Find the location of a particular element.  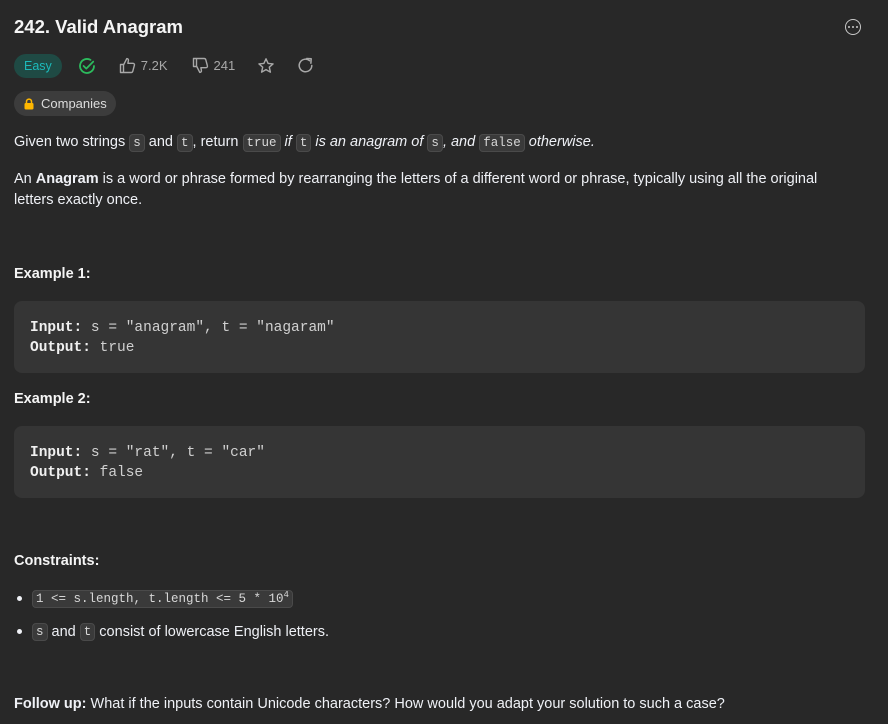

thumbs-up-icon is located at coordinates (127, 65).